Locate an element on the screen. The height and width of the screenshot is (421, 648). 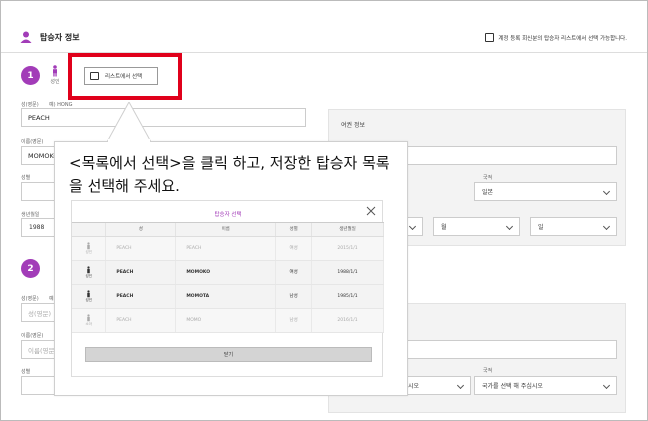
expiry-month-select: 월 is located at coordinates (476, 226).